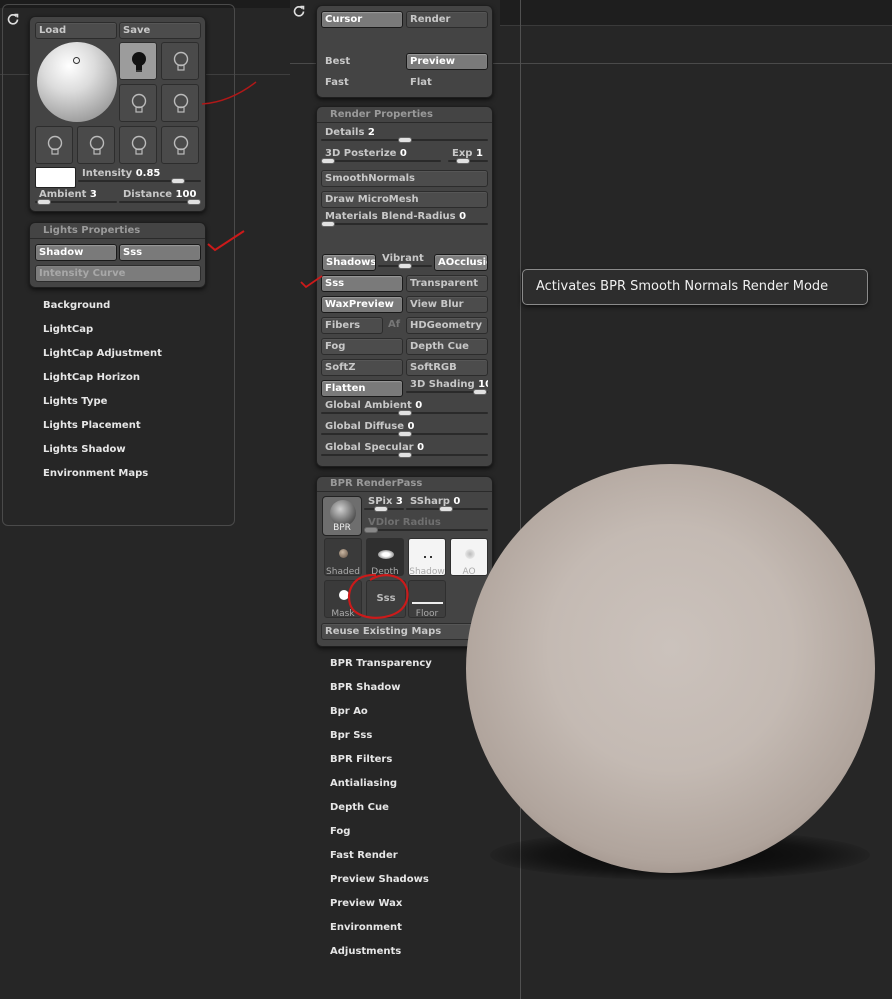 Image resolution: width=892 pixels, height=999 pixels. Describe the element at coordinates (160, 196) in the screenshot. I see `distance-slider: Distance 100` at that location.